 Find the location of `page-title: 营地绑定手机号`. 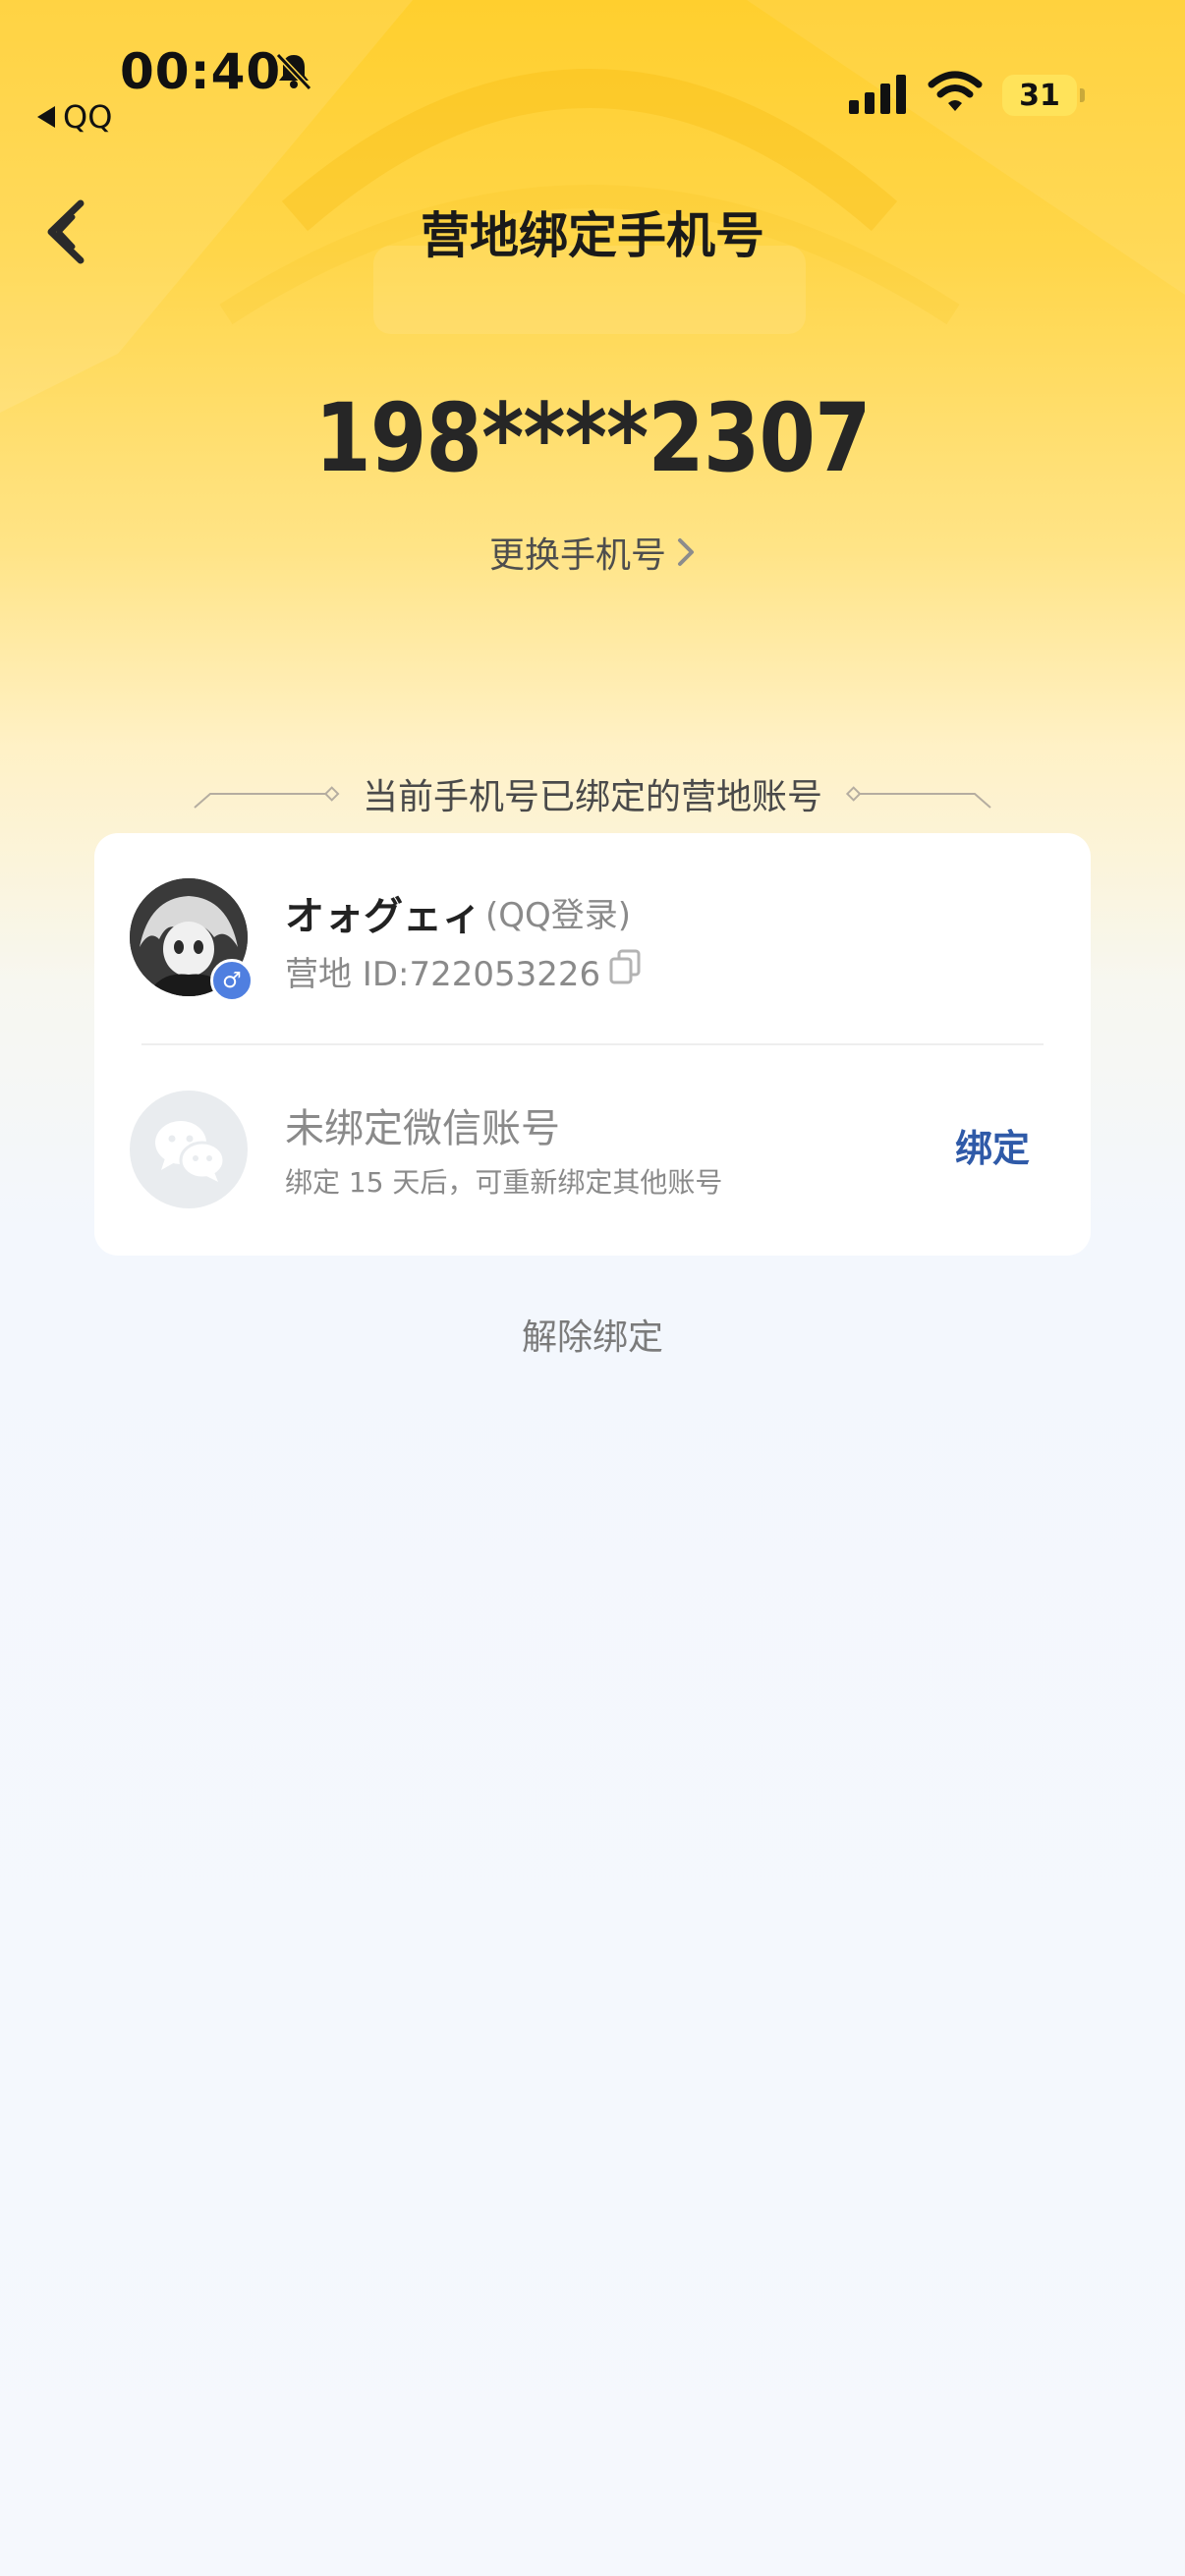

page-title: 营地绑定手机号 is located at coordinates (592, 235).